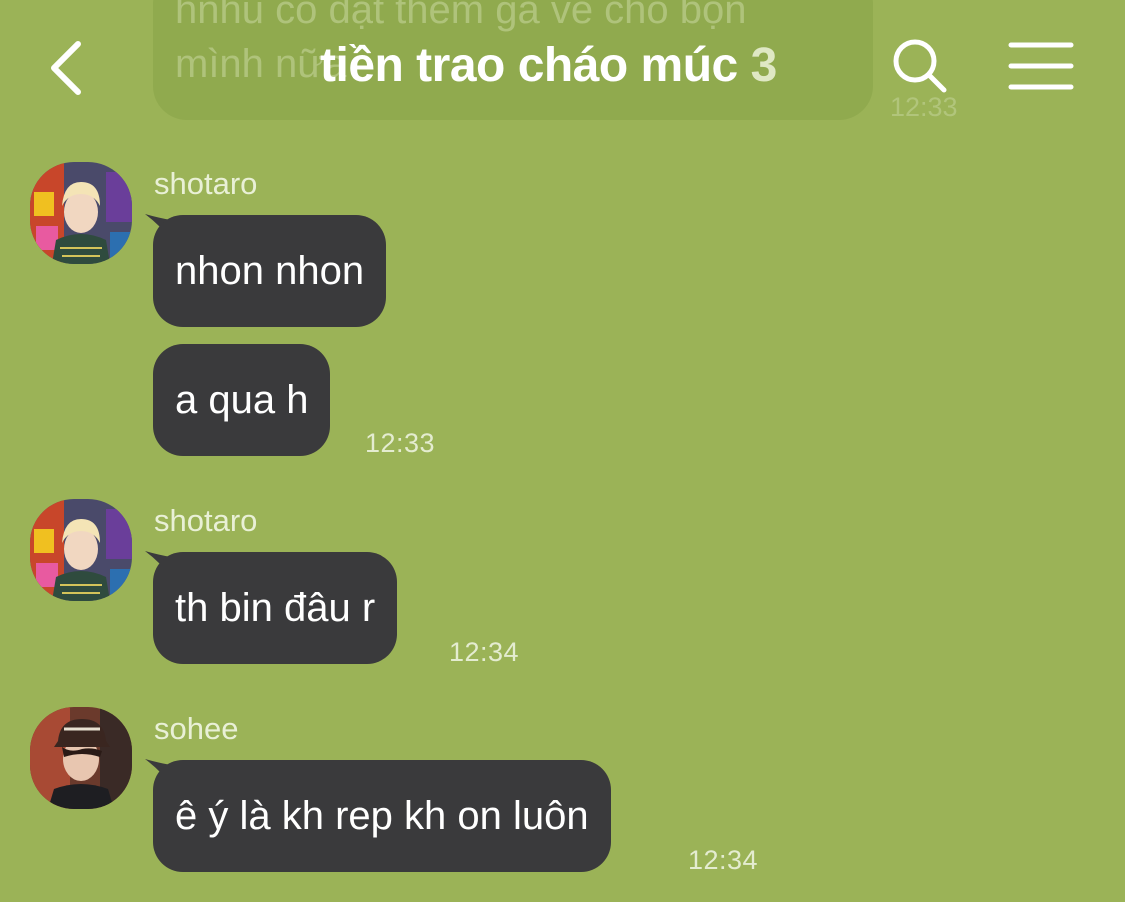 This screenshot has width=1125, height=902. I want to click on message-time: 12:33, so click(400, 443).